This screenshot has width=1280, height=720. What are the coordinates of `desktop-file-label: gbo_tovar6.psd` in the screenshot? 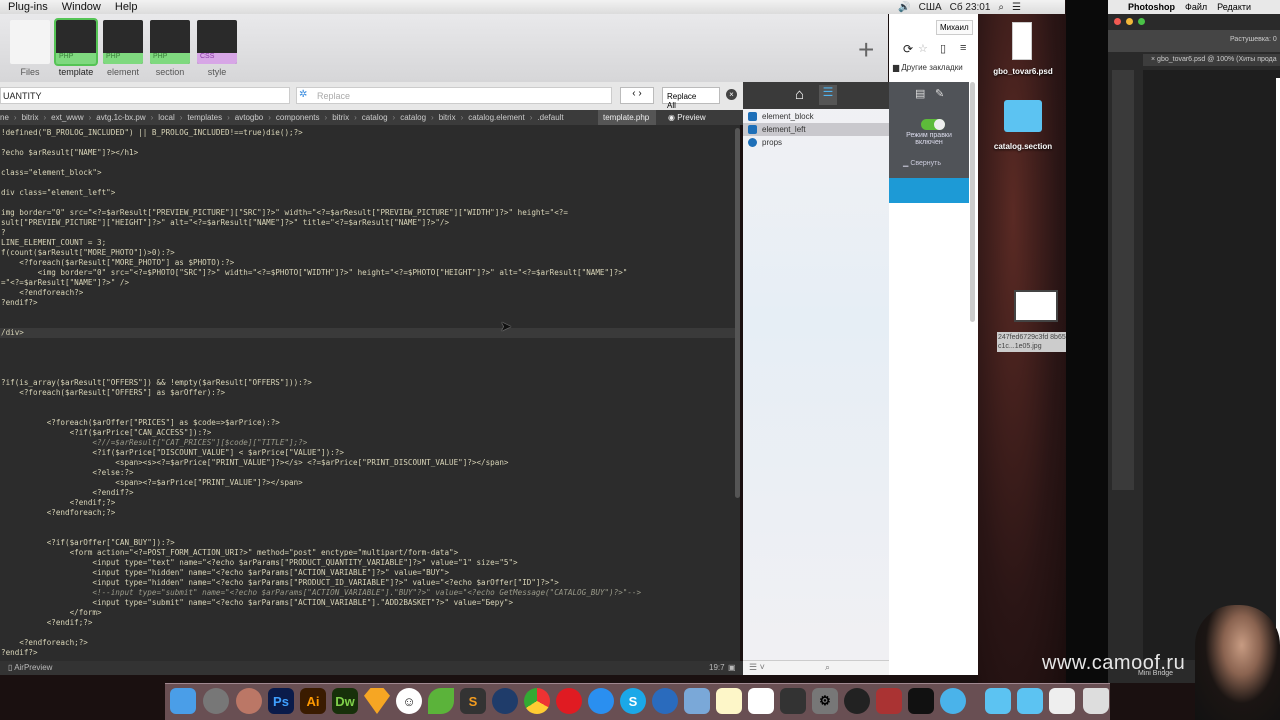 It's located at (1023, 71).